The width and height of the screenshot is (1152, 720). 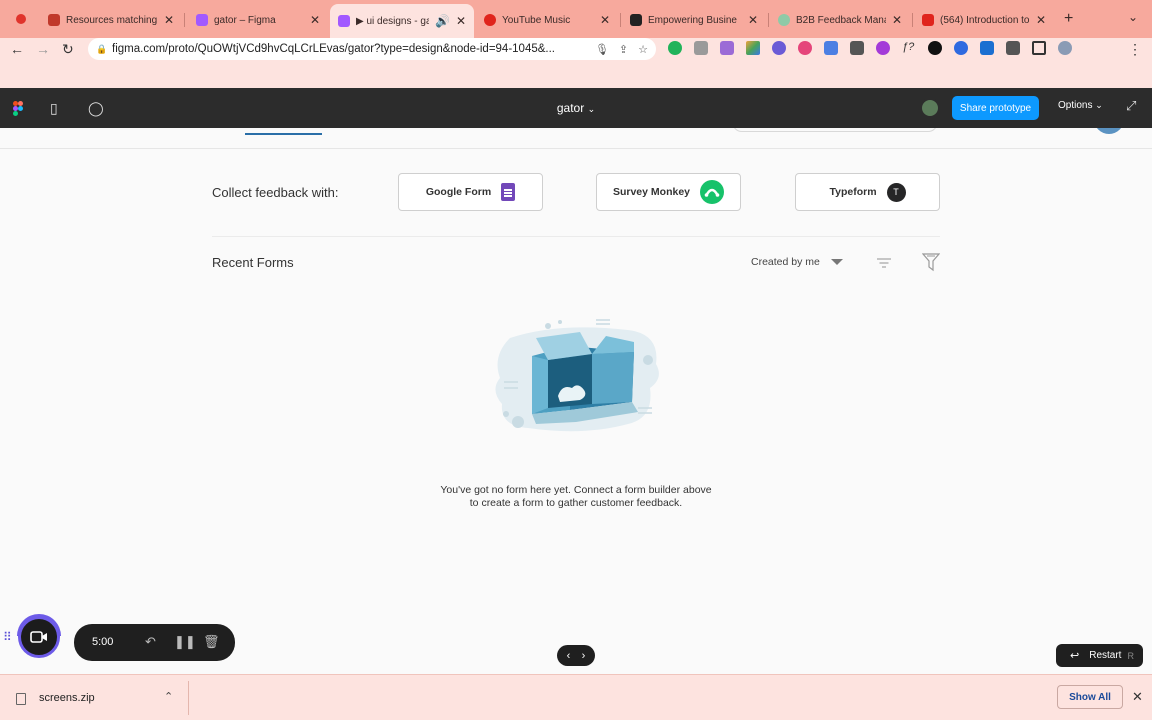 What do you see at coordinates (909, 48) in the screenshot?
I see `font-extension-icon: ƒ?` at bounding box center [909, 48].